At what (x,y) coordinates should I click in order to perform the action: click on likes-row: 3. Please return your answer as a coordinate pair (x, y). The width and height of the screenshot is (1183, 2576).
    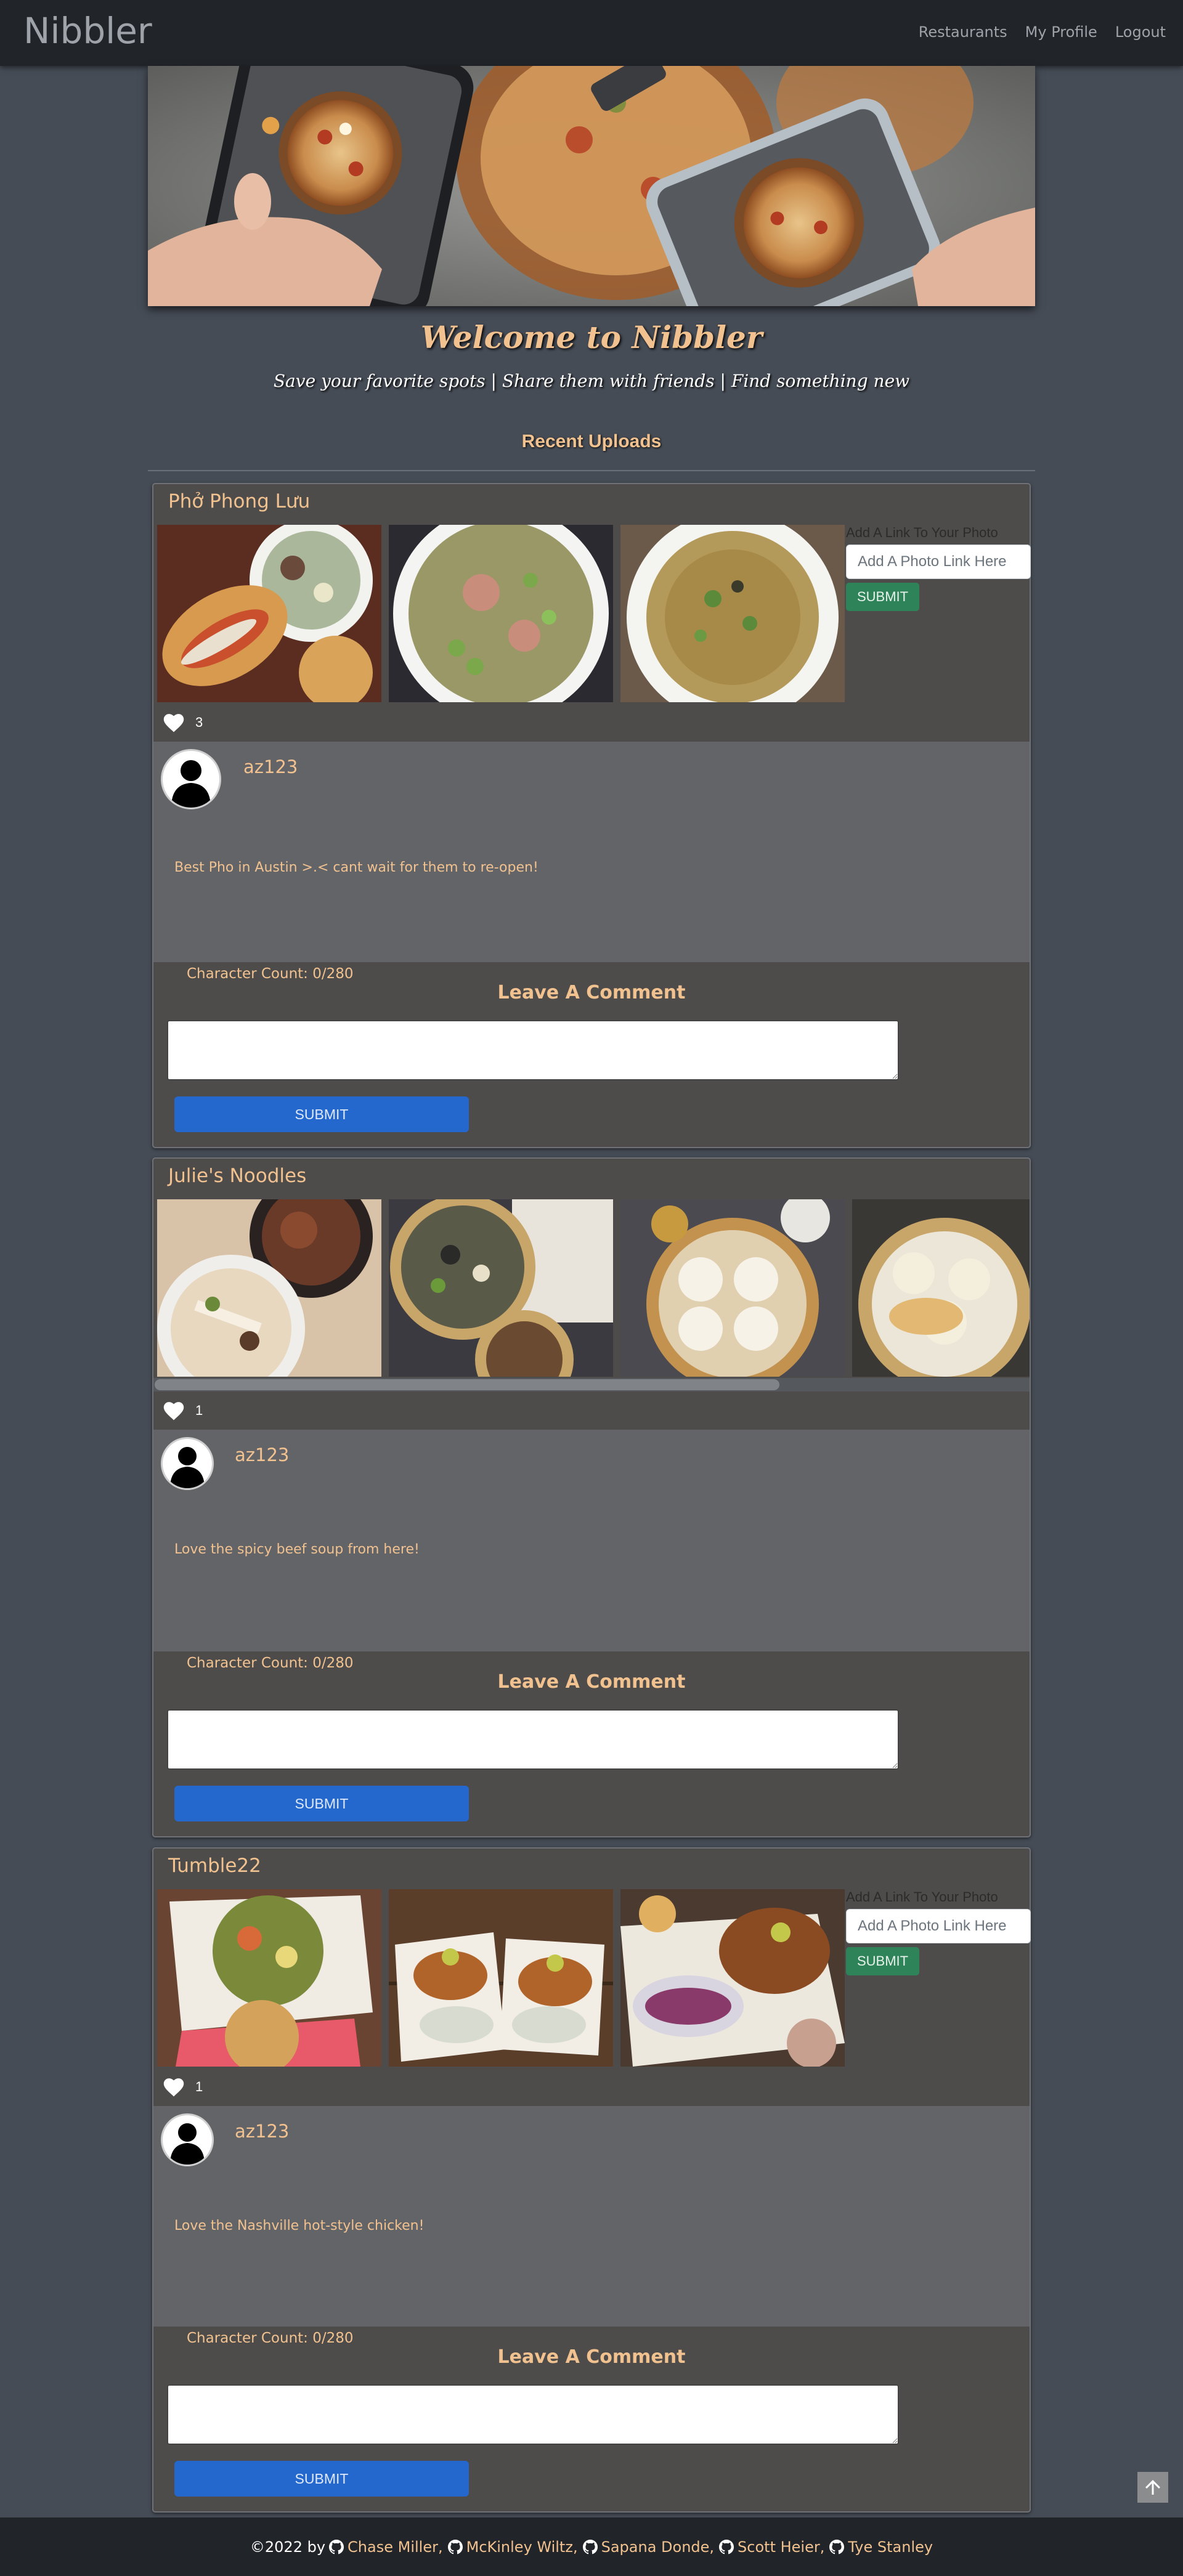
    Looking at the image, I should click on (182, 722).